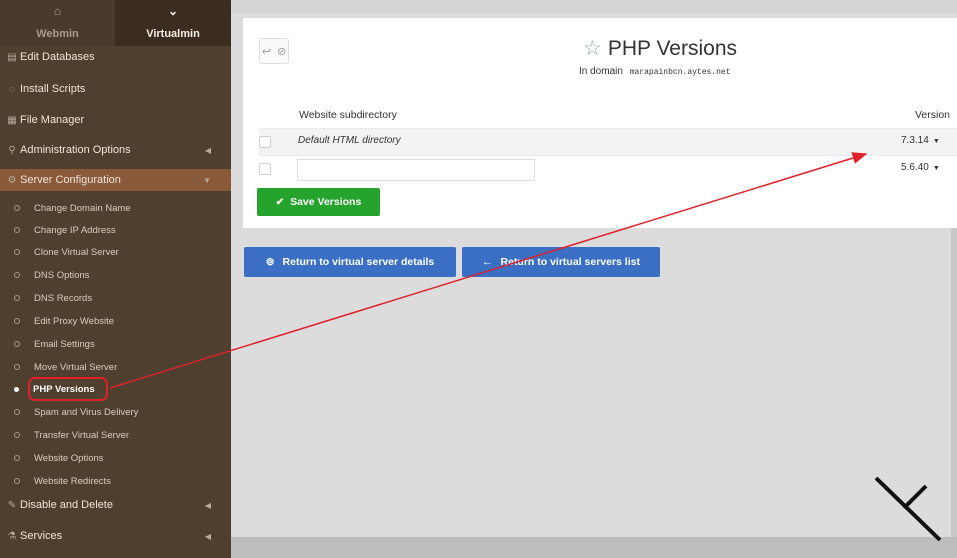 Image resolution: width=957 pixels, height=558 pixels. I want to click on scrollbar, so click(954, 393).